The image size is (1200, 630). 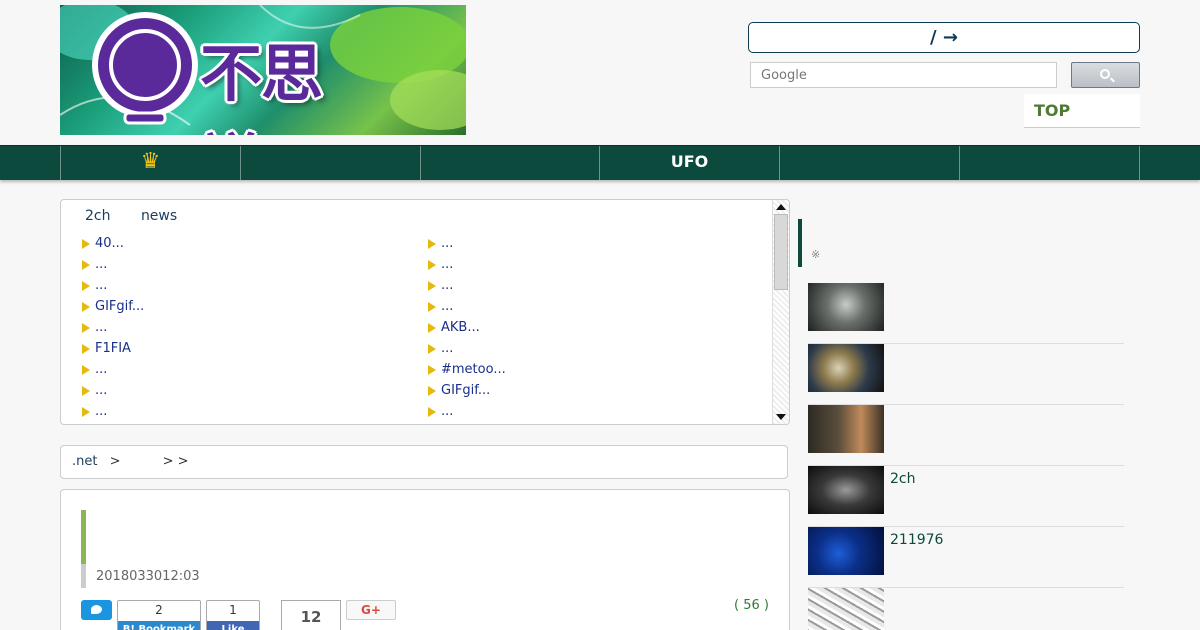 I want to click on facebook-label: Like, so click(x=233, y=625).